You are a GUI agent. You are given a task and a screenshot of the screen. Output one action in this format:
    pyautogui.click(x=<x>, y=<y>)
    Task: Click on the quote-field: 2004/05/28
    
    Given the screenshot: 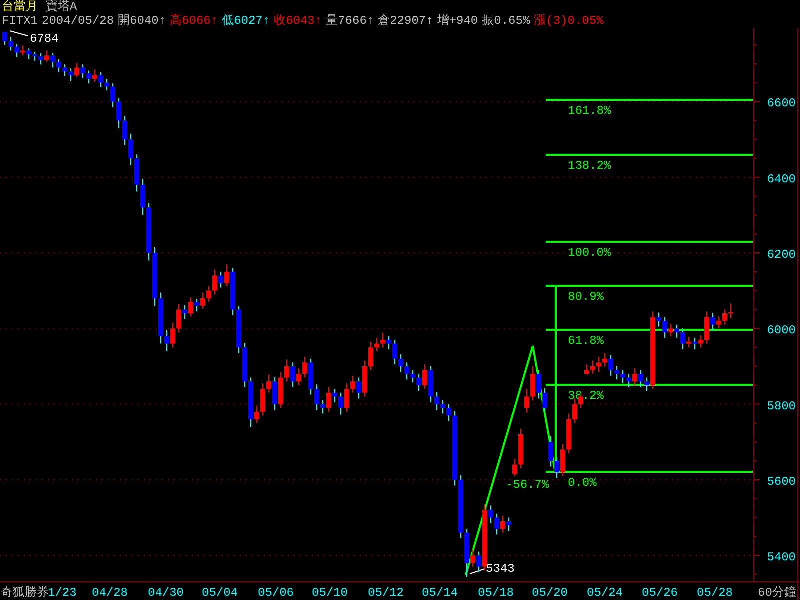 What is the action you would take?
    pyautogui.click(x=78, y=21)
    